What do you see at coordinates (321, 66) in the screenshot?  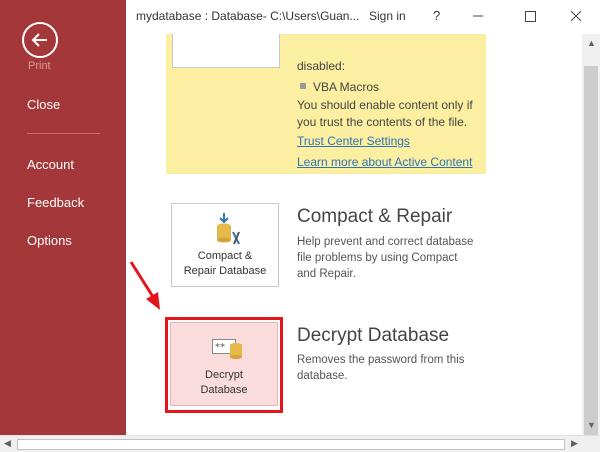 I see `warning-disabled-text: disabled:` at bounding box center [321, 66].